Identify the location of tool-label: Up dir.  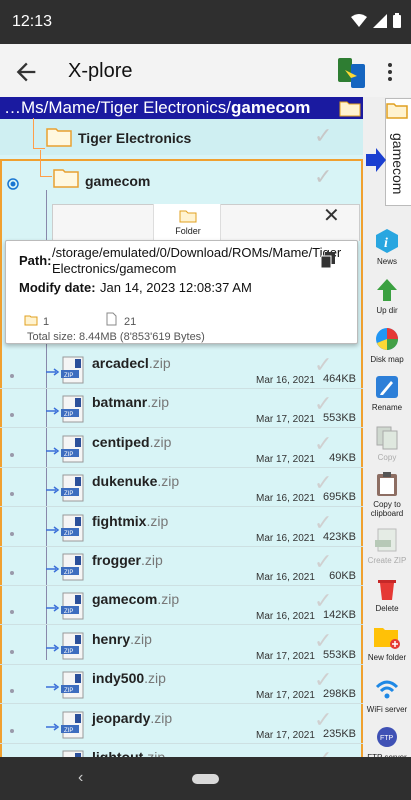
(387, 310).